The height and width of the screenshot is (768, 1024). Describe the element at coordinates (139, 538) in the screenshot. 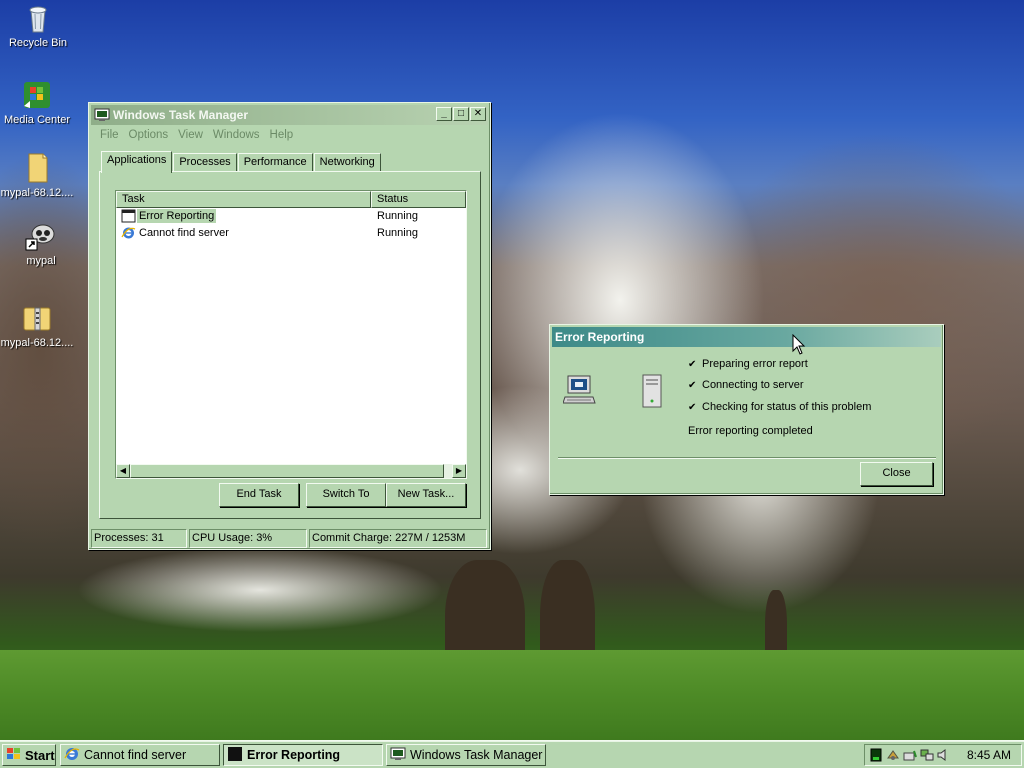

I see `status-processes: Processes: 31` at that location.